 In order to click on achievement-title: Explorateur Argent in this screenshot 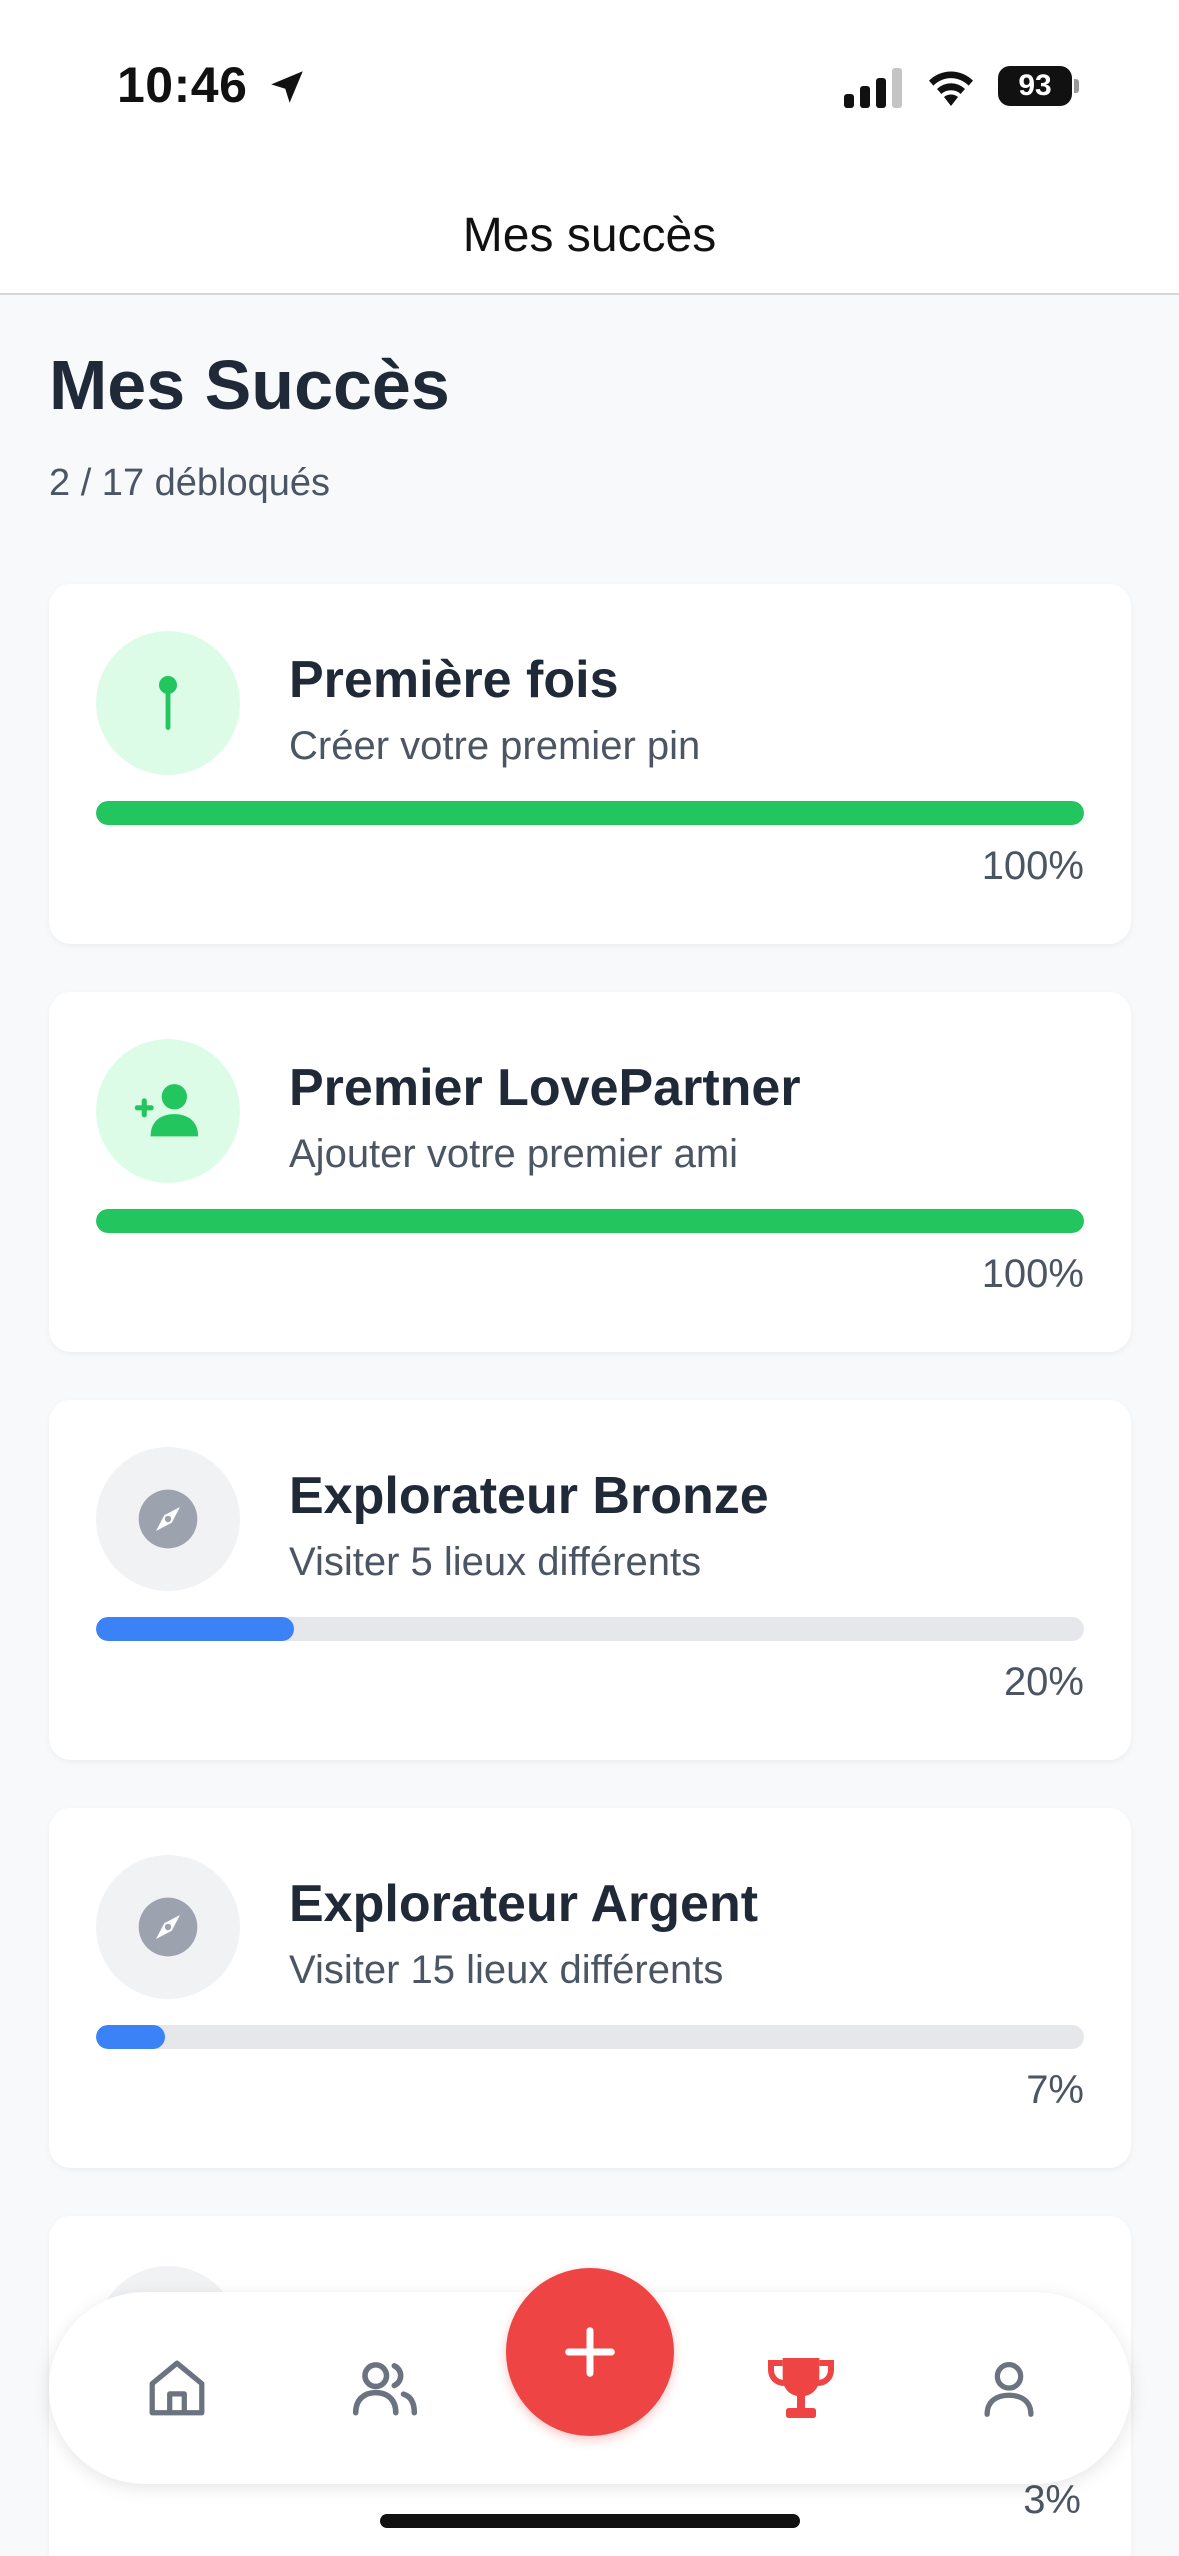, I will do `click(524, 1904)`.